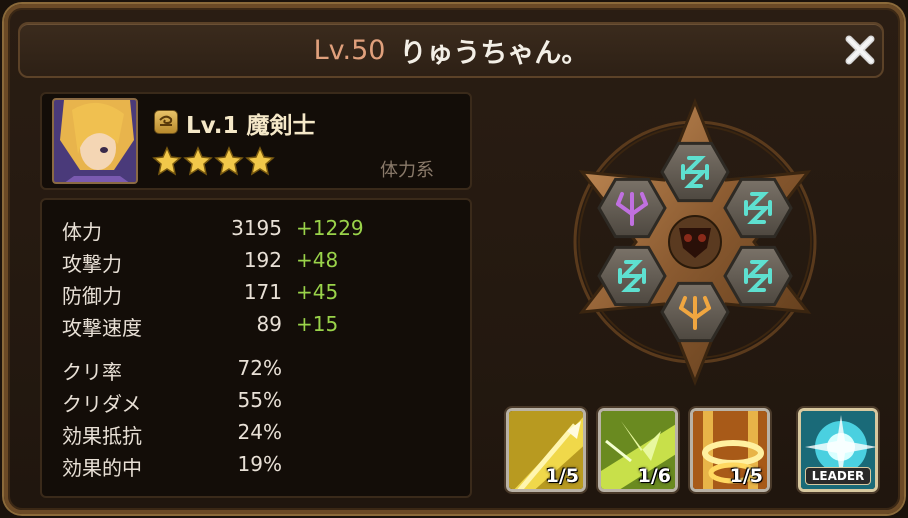 This screenshot has width=908, height=518. What do you see at coordinates (494, 53) in the screenshot?
I see `monster-nickname: りゅうちゃん。` at bounding box center [494, 53].